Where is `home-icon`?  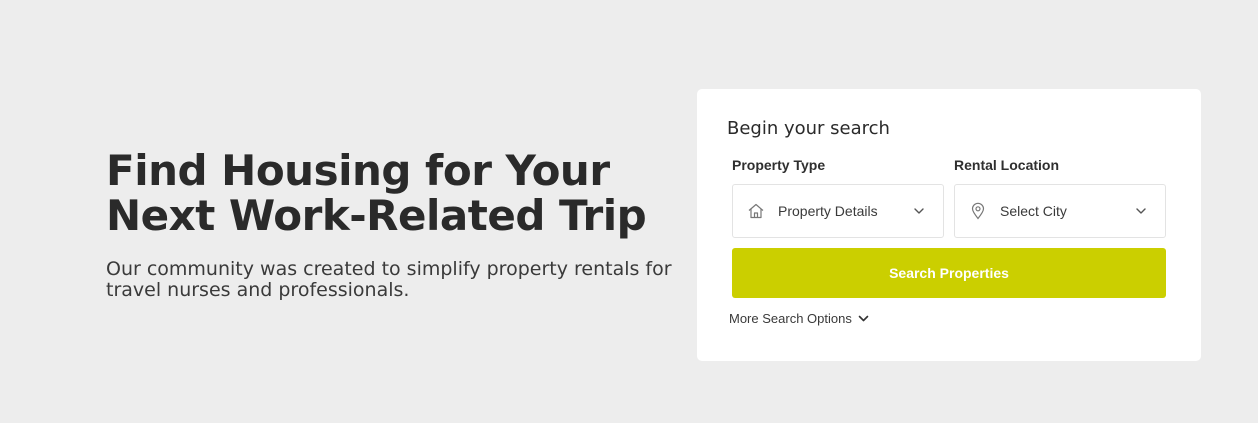
home-icon is located at coordinates (756, 211).